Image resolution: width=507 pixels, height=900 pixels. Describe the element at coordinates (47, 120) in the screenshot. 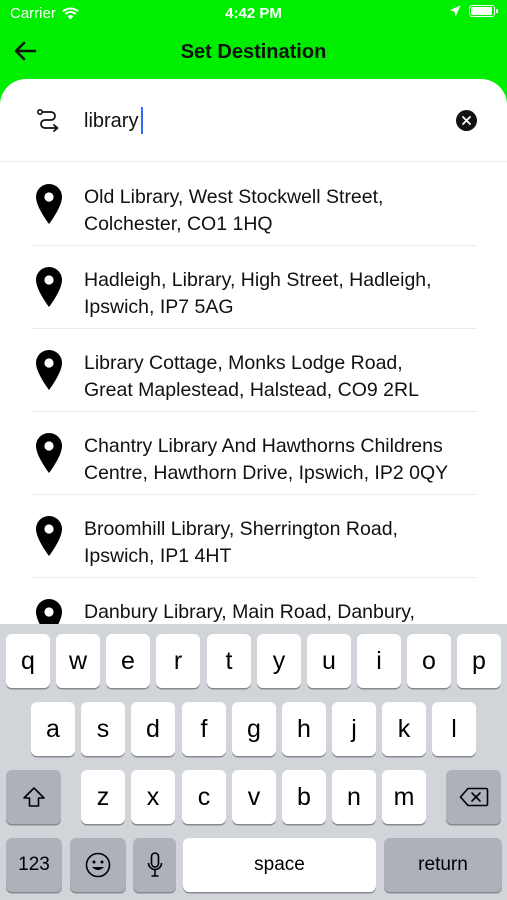

I see `route-icon` at that location.